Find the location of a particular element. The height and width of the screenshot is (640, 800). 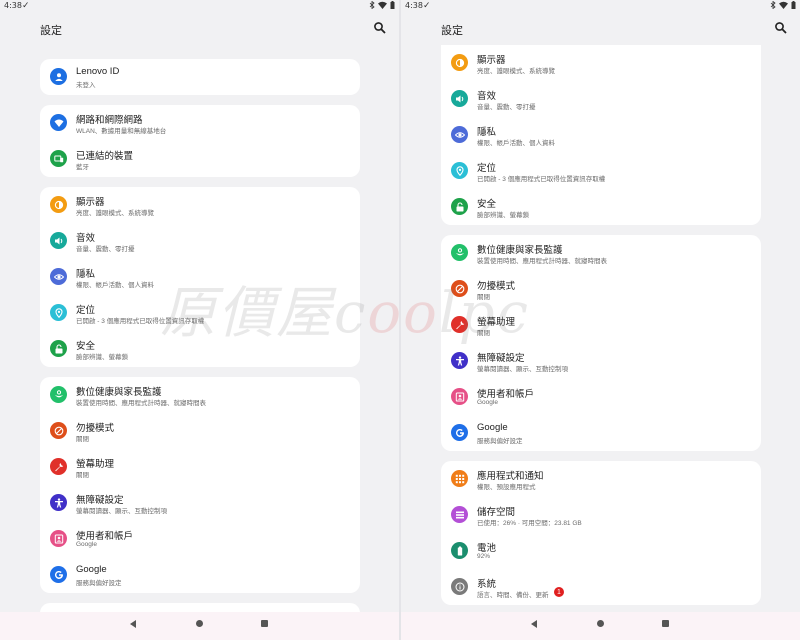

settings-item-title: 安全 is located at coordinates (487, 204).